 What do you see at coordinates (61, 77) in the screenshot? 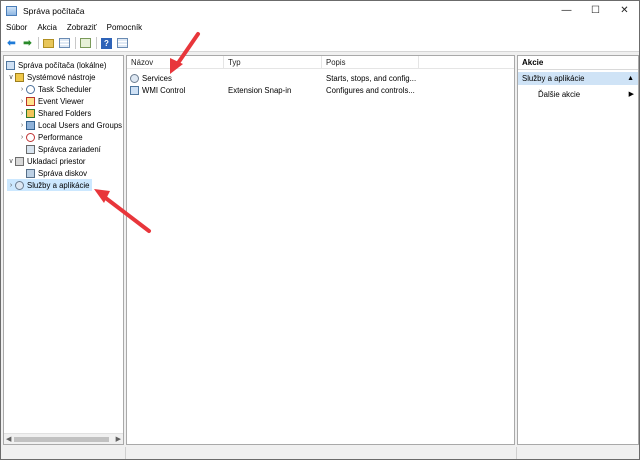
I see `tree-item-label: Systémové nástroje` at bounding box center [61, 77].